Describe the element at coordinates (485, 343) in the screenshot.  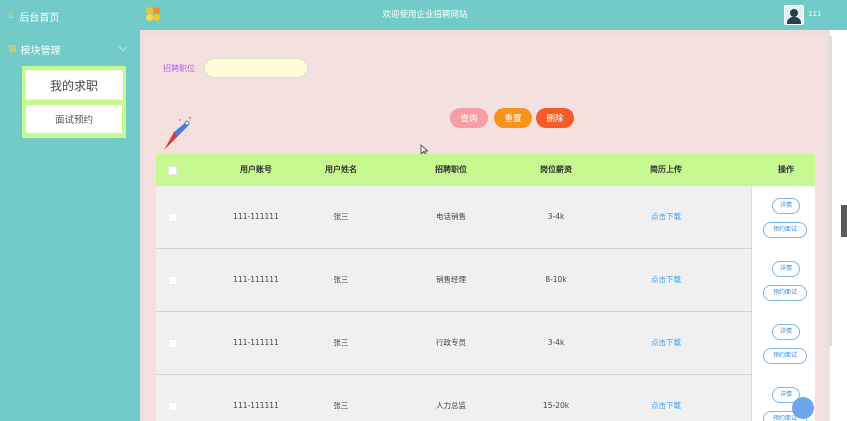
I see `table-row: 111-111111 张三 行政专员 3-4k 点击下载` at that location.